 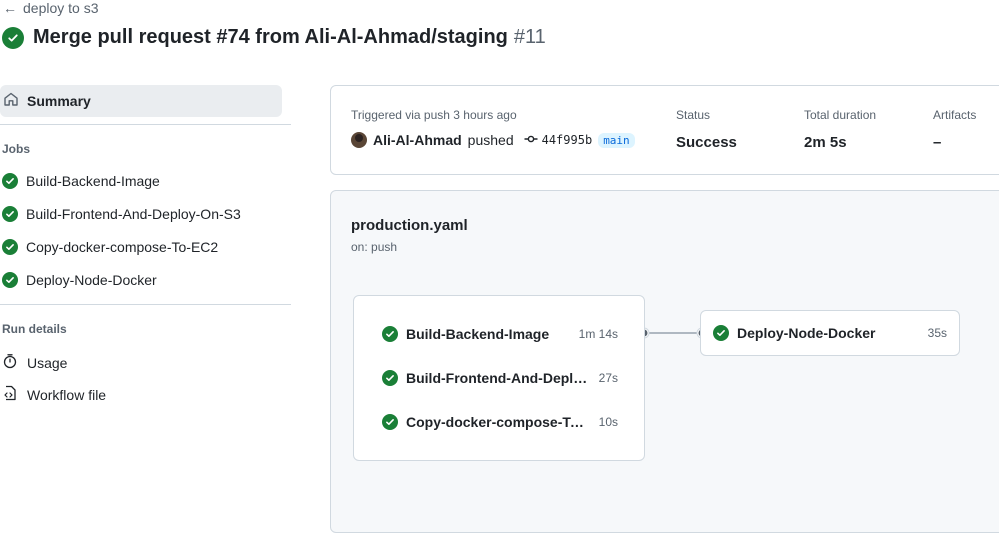 I want to click on sidebar-item-usage: Usage, so click(x=34, y=362).